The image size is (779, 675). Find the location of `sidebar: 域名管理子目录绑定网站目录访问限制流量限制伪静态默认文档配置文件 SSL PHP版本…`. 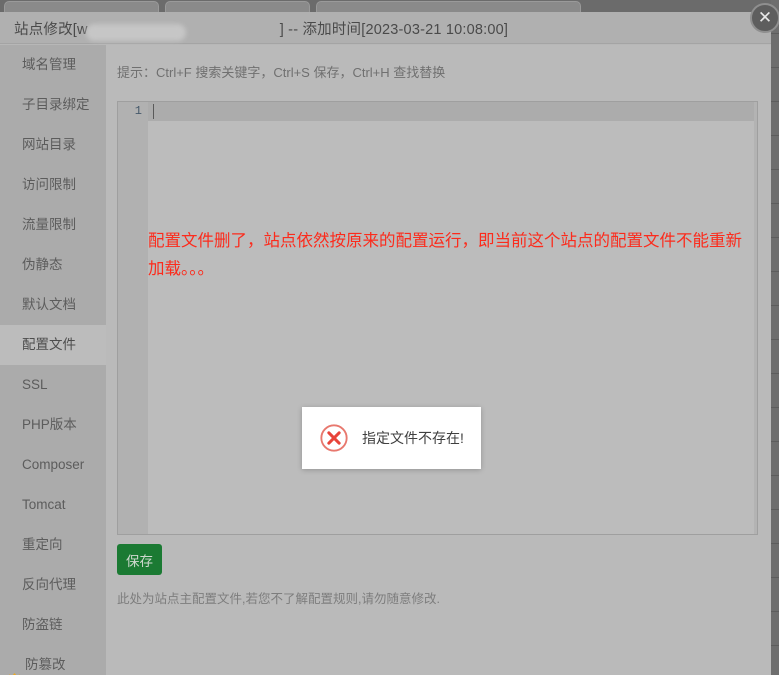

sidebar: 域名管理子目录绑定网站目录访问限制流量限制伪静态默认文档配置文件 SSL PHP版本… is located at coordinates (53, 360).